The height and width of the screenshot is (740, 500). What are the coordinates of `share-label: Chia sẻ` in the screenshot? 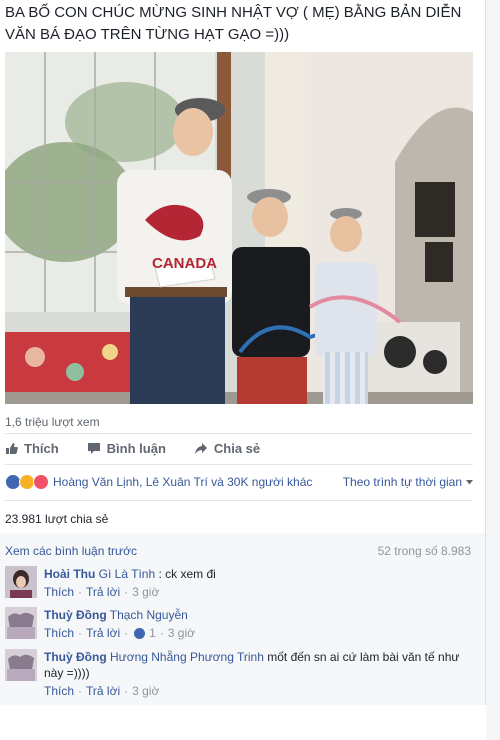 It's located at (237, 448).